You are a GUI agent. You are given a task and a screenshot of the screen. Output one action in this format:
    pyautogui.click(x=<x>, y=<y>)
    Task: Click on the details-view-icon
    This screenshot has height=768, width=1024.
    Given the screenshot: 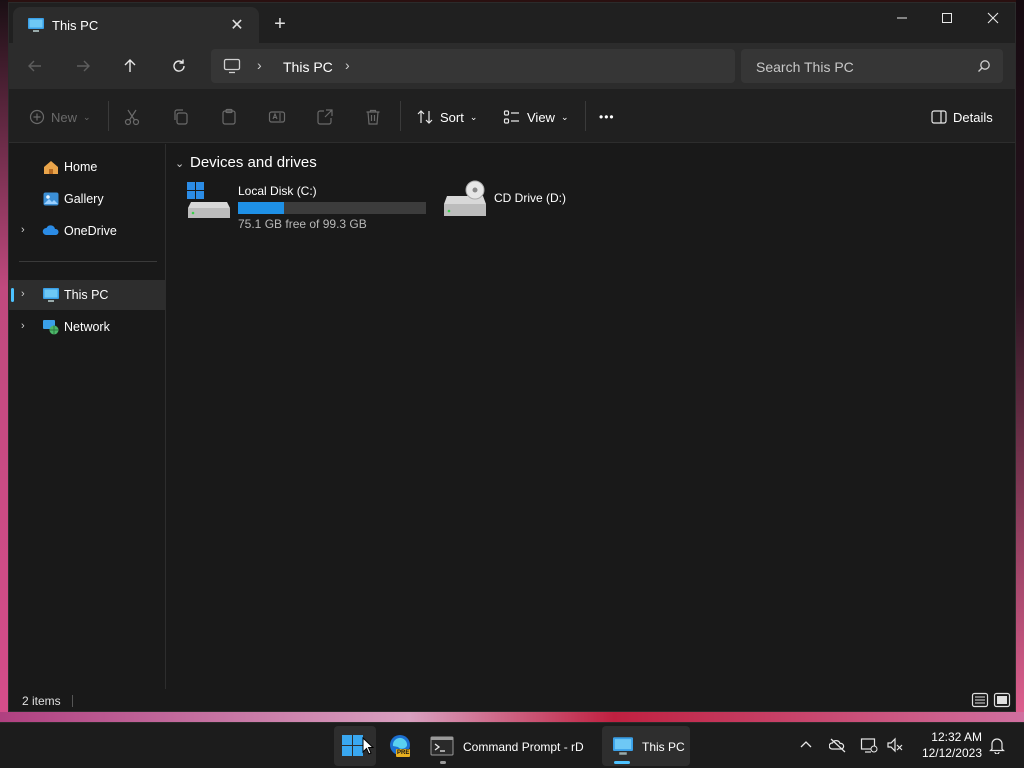 What is the action you would take?
    pyautogui.click(x=980, y=700)
    